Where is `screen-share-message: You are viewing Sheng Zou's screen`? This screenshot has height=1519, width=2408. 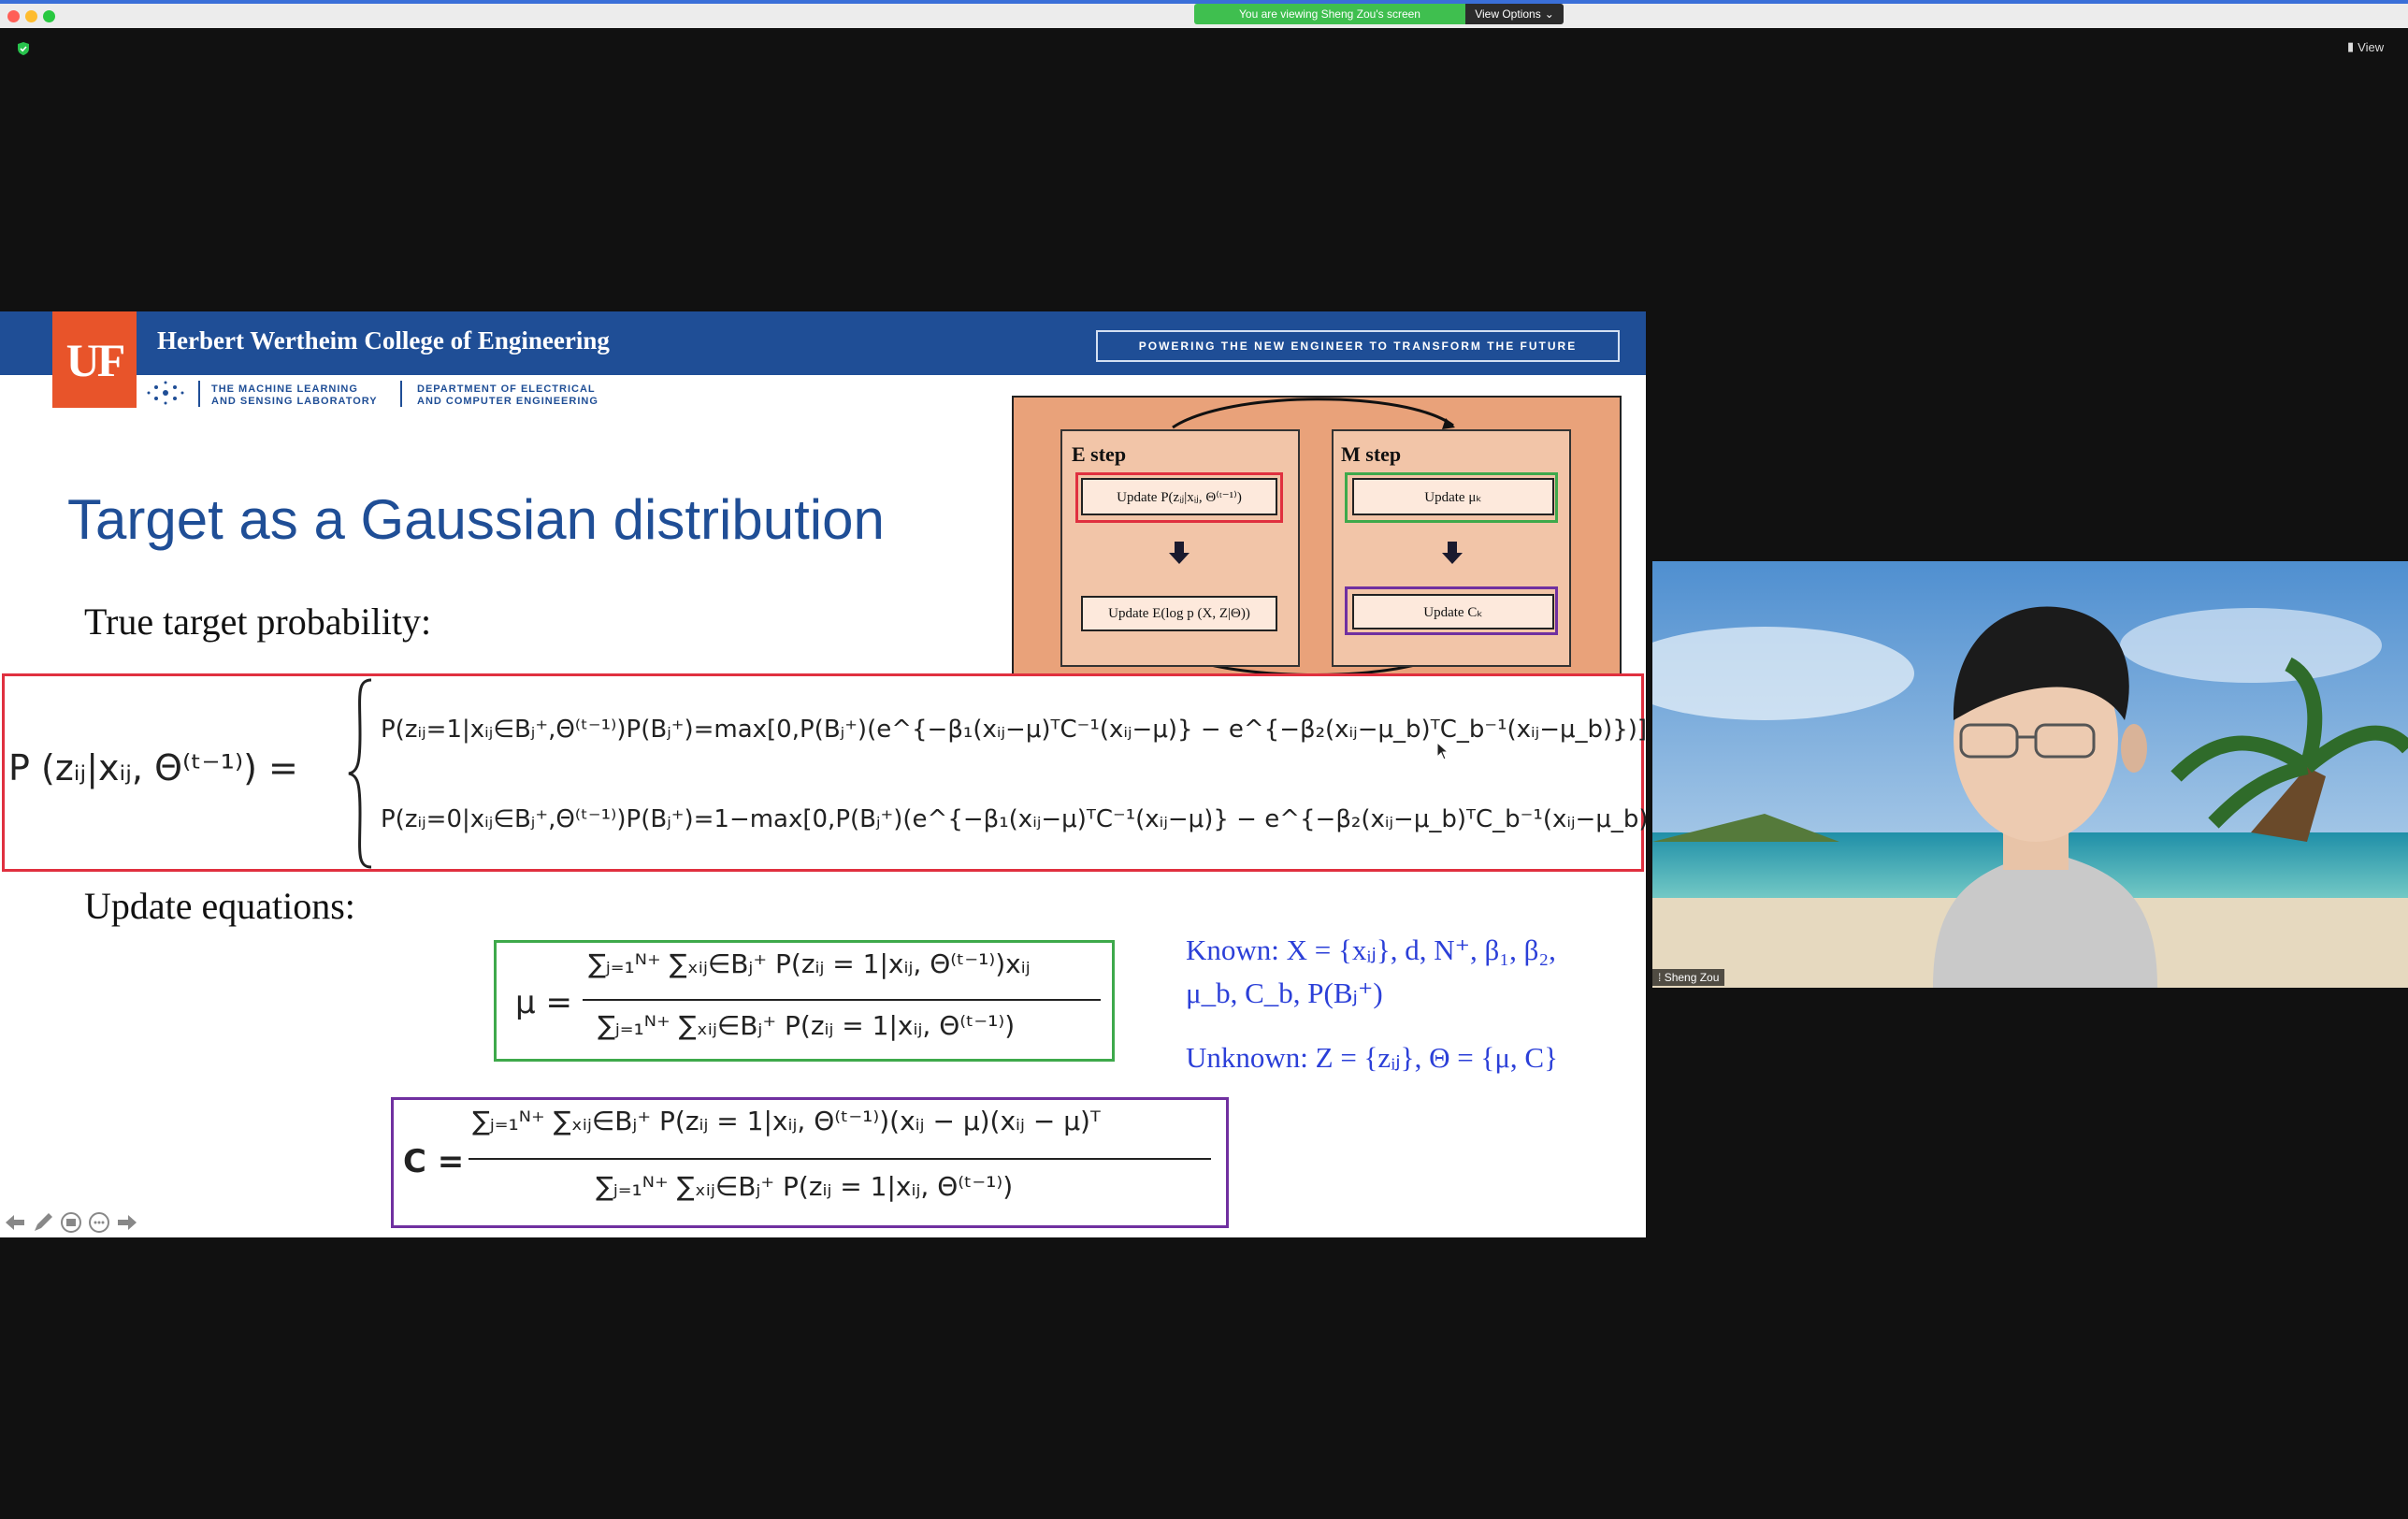 screen-share-message: You are viewing Sheng Zou's screen is located at coordinates (1329, 14).